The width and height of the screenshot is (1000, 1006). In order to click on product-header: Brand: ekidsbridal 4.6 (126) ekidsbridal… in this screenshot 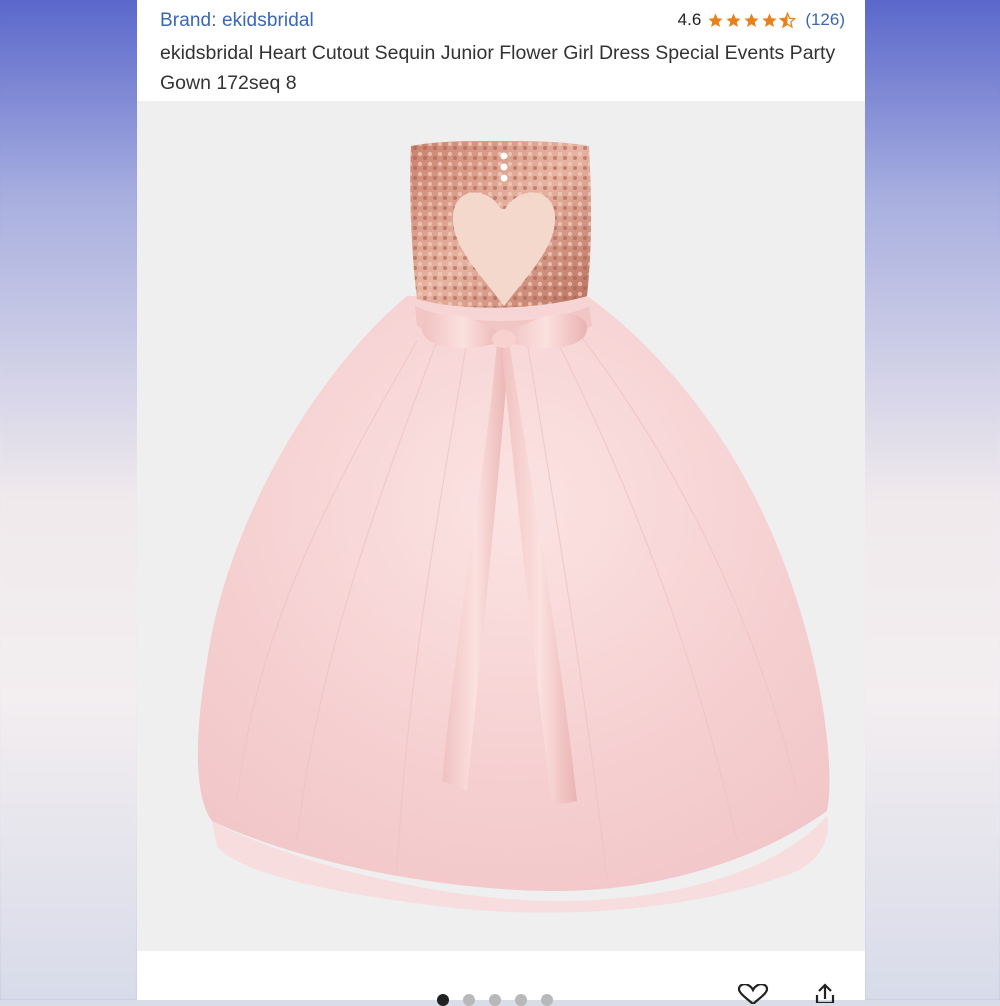, I will do `click(502, 53)`.